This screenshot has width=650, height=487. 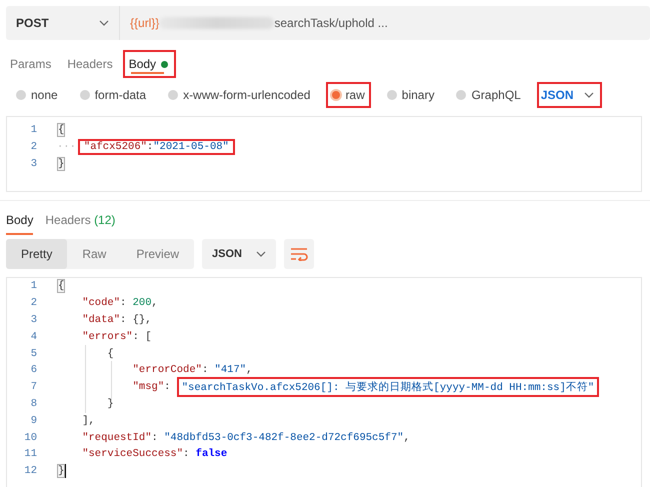 What do you see at coordinates (66, 146) in the screenshot?
I see `whitespace-marker: ···` at bounding box center [66, 146].